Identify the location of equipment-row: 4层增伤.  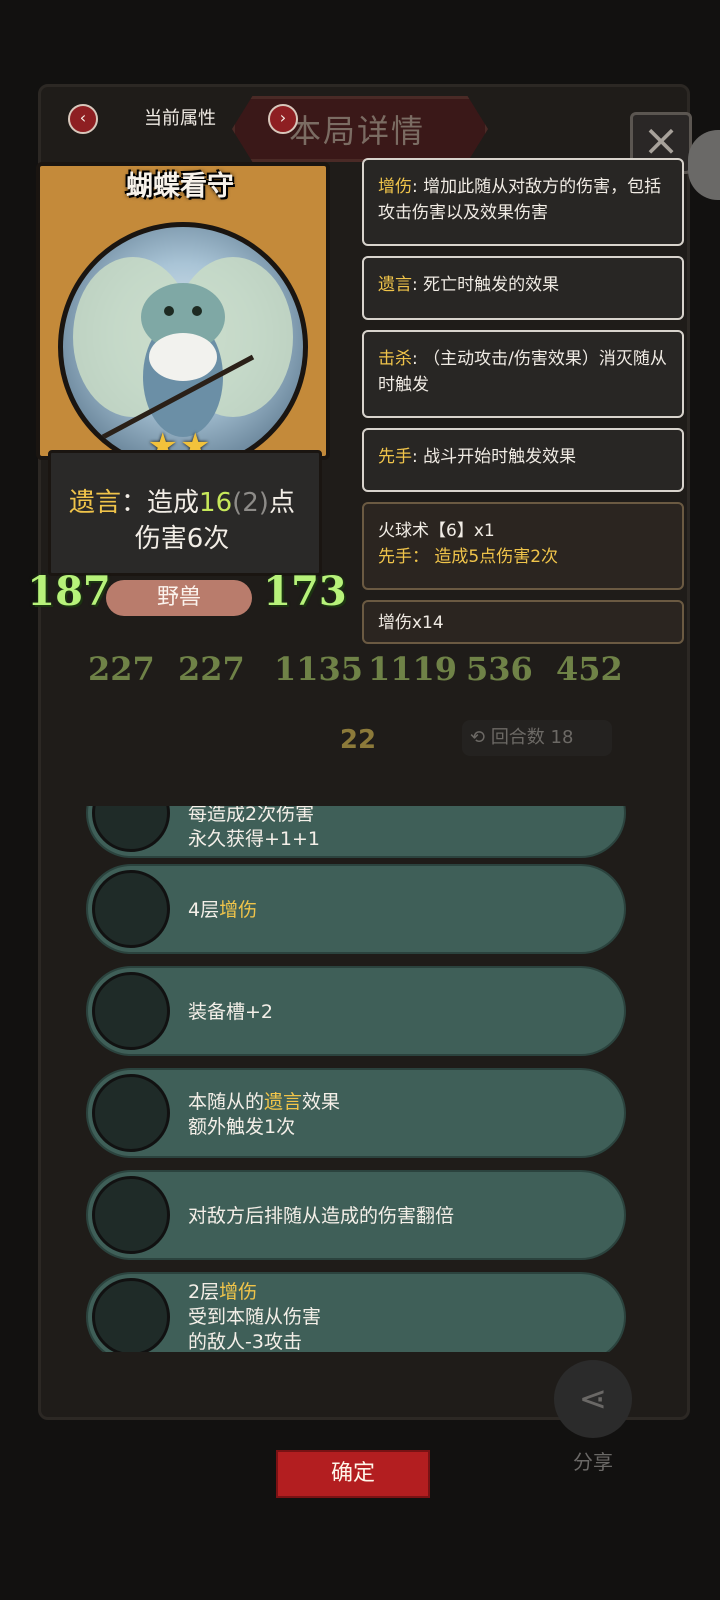
(356, 909).